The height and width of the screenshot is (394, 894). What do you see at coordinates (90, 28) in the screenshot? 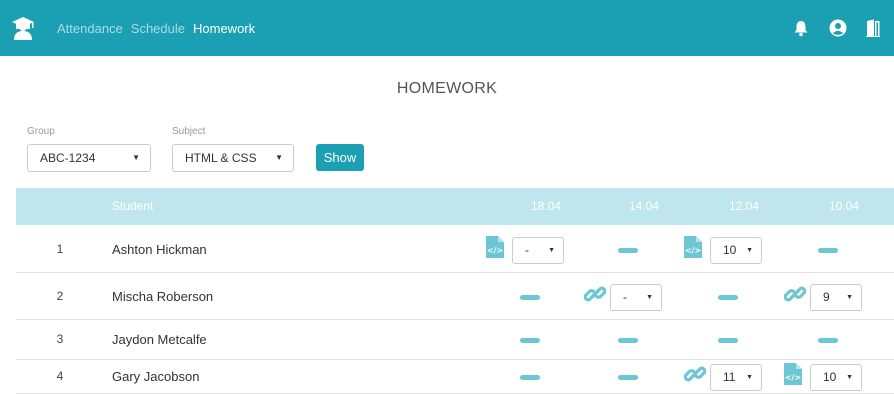
I see `nav-attendance: Attendance` at bounding box center [90, 28].